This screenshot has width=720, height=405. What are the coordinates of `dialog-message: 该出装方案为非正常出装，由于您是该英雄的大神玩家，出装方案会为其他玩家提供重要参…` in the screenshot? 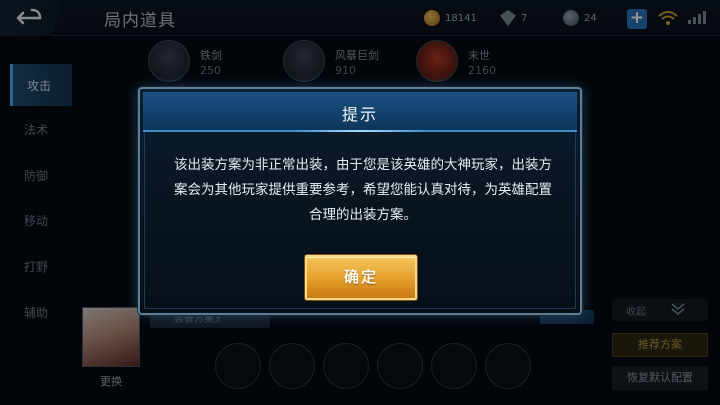 It's located at (363, 190).